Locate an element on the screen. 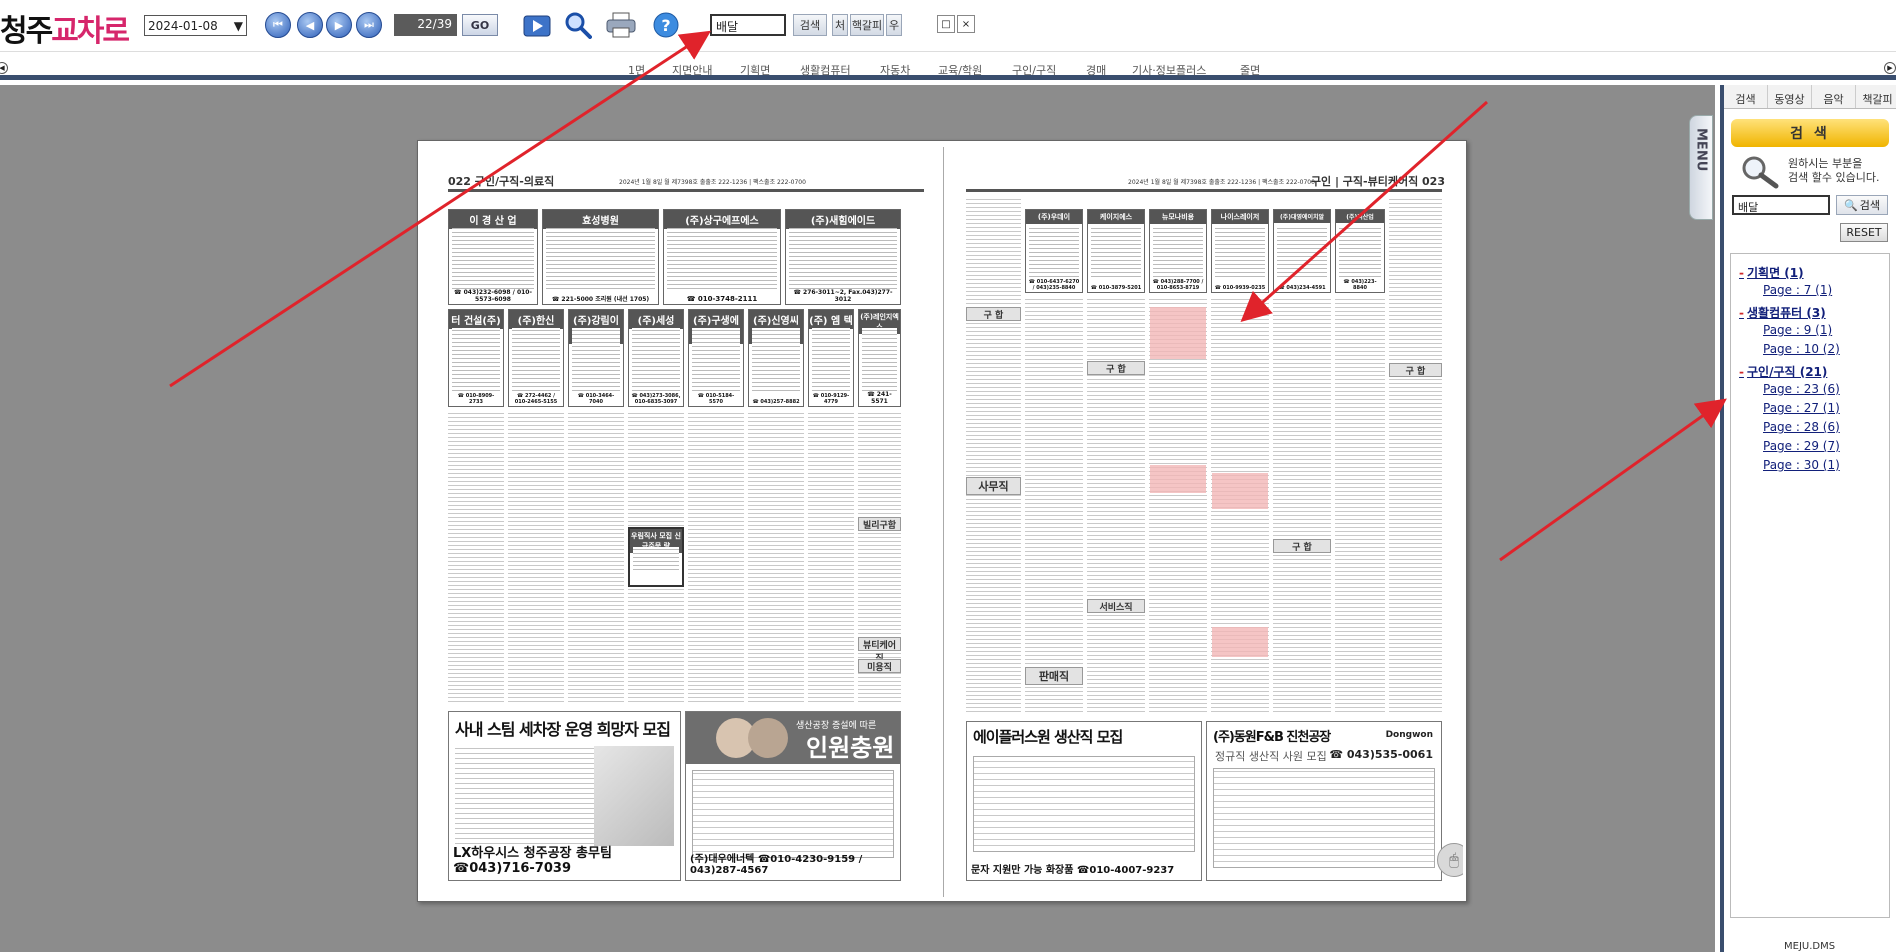 The height and width of the screenshot is (952, 1896). bookmark-first-button: 처 is located at coordinates (840, 25).